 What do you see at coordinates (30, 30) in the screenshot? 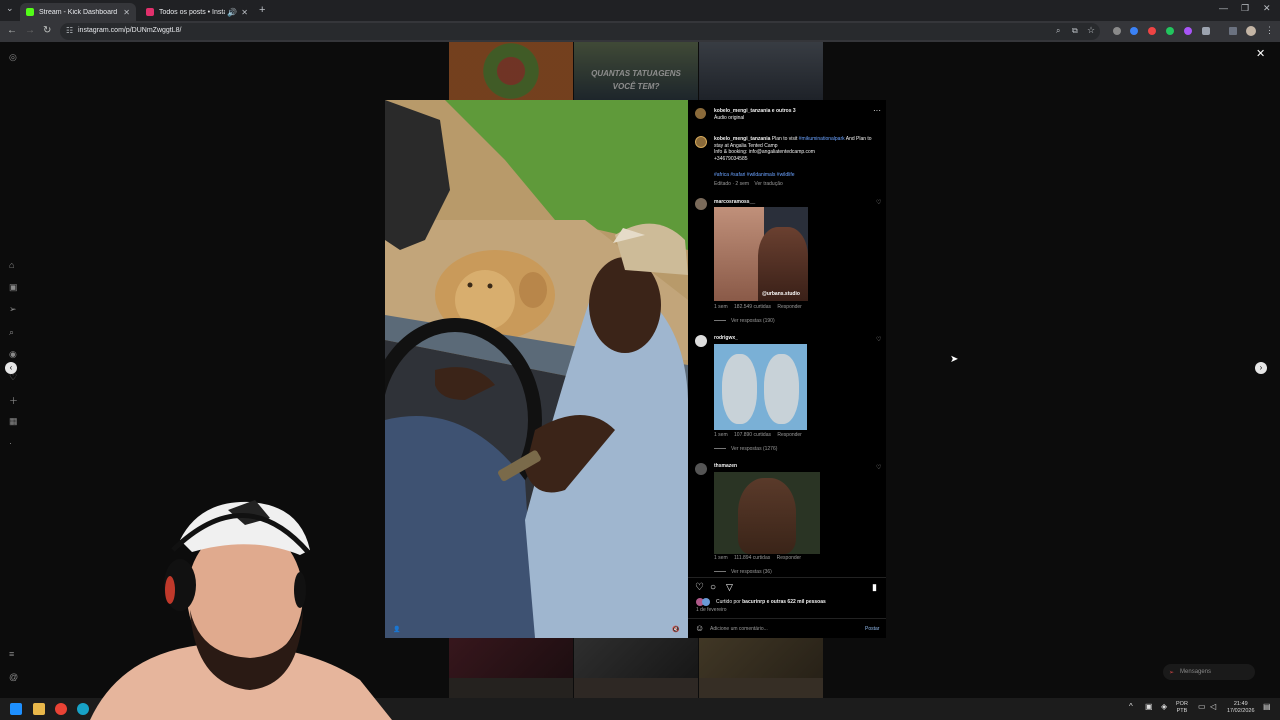
I see `forward-icon: →` at bounding box center [30, 30].